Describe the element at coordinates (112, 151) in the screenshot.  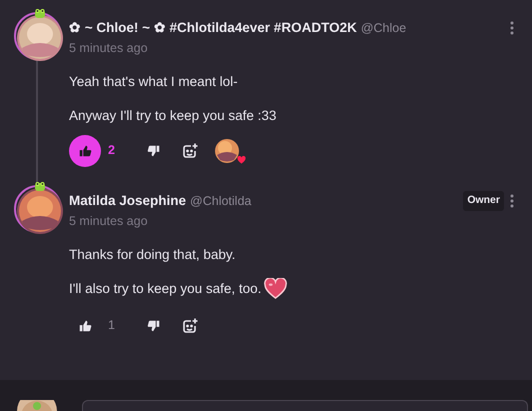
I see `like-count: 2` at that location.